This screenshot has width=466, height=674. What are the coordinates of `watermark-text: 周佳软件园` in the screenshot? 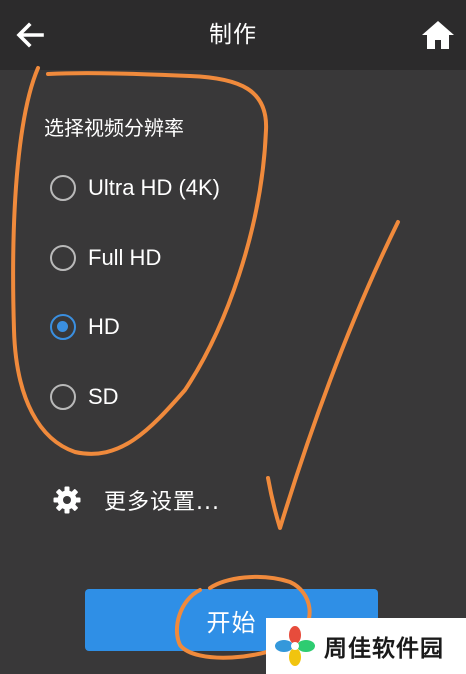 It's located at (384, 649).